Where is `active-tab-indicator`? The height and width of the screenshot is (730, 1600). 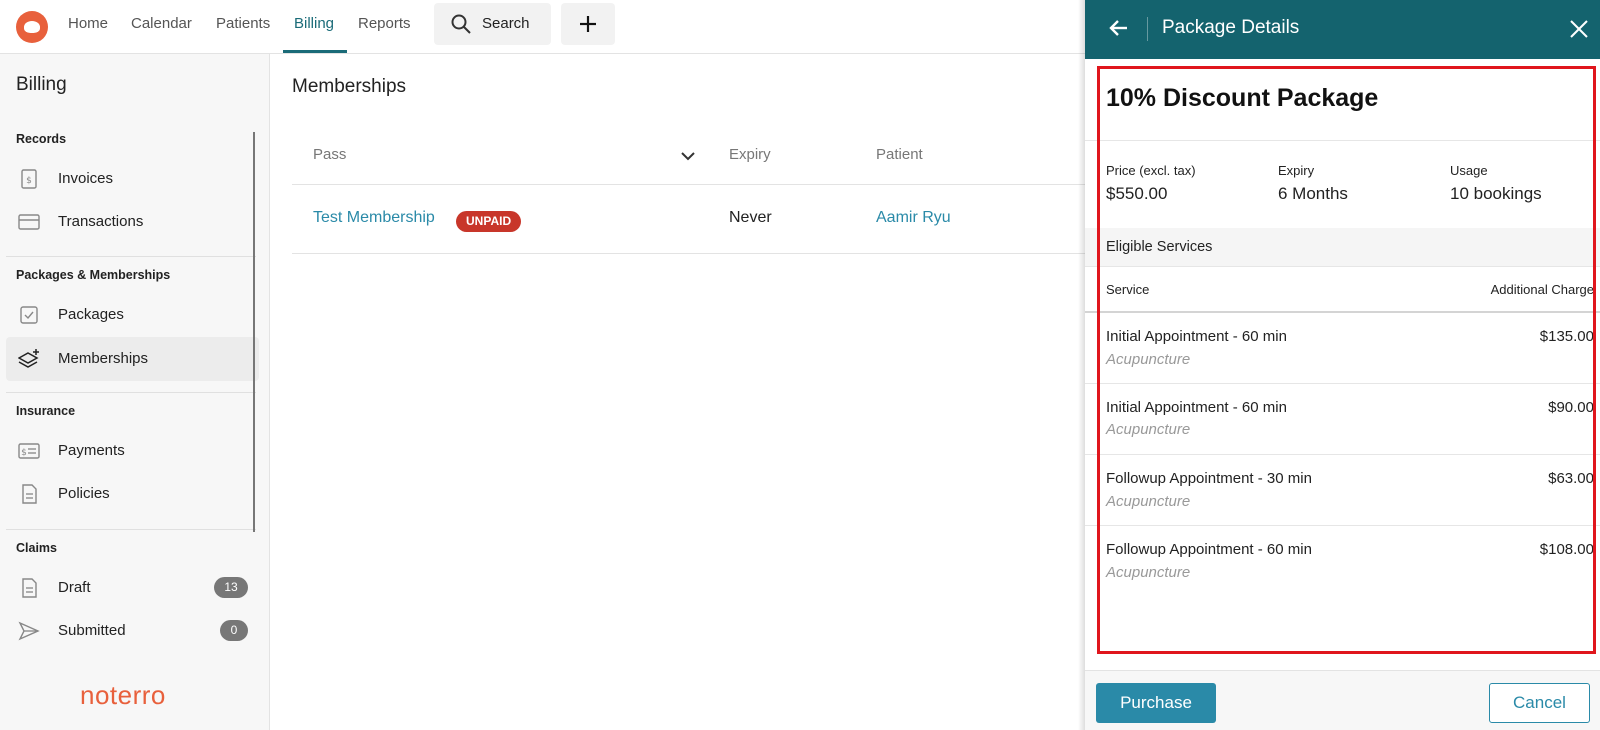 active-tab-indicator is located at coordinates (315, 51).